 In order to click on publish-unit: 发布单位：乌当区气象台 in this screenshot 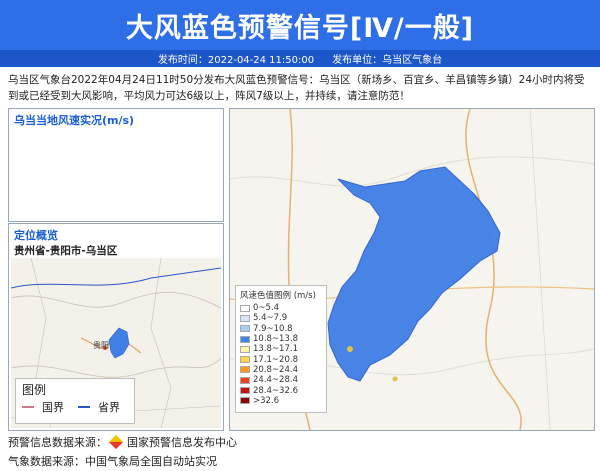, I will do `click(387, 60)`.